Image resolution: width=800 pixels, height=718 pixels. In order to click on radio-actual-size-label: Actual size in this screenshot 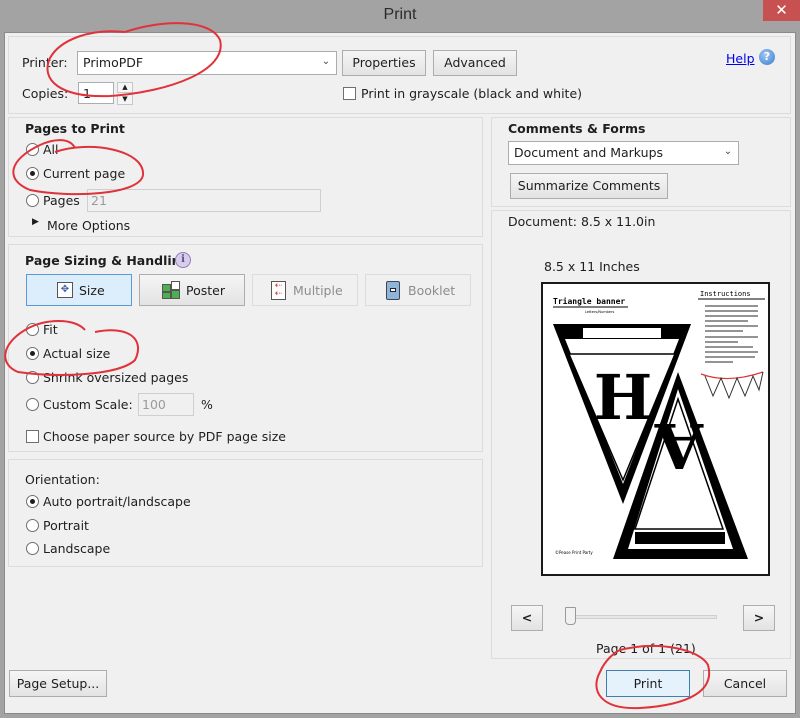, I will do `click(76, 353)`.